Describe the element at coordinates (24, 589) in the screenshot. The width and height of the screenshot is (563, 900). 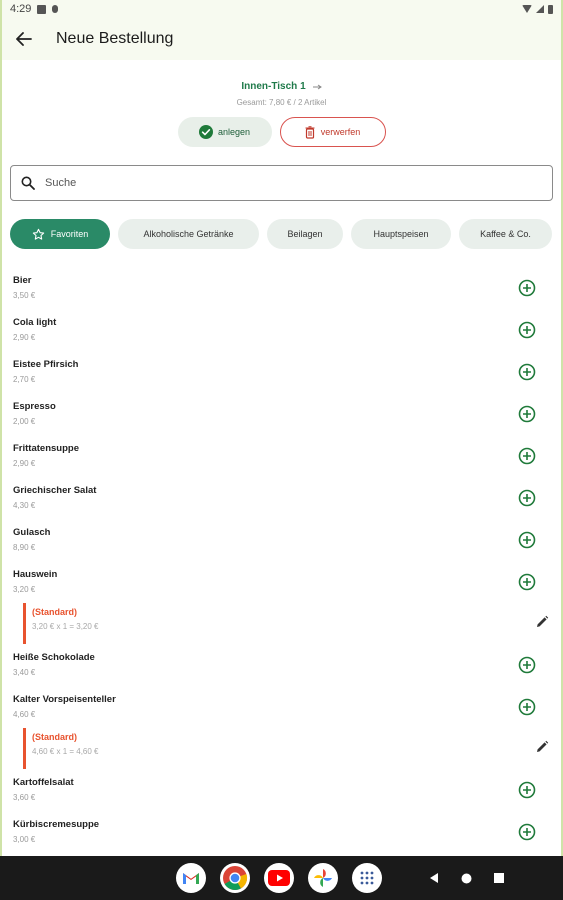
I see `product-price: 3,20 €` at that location.